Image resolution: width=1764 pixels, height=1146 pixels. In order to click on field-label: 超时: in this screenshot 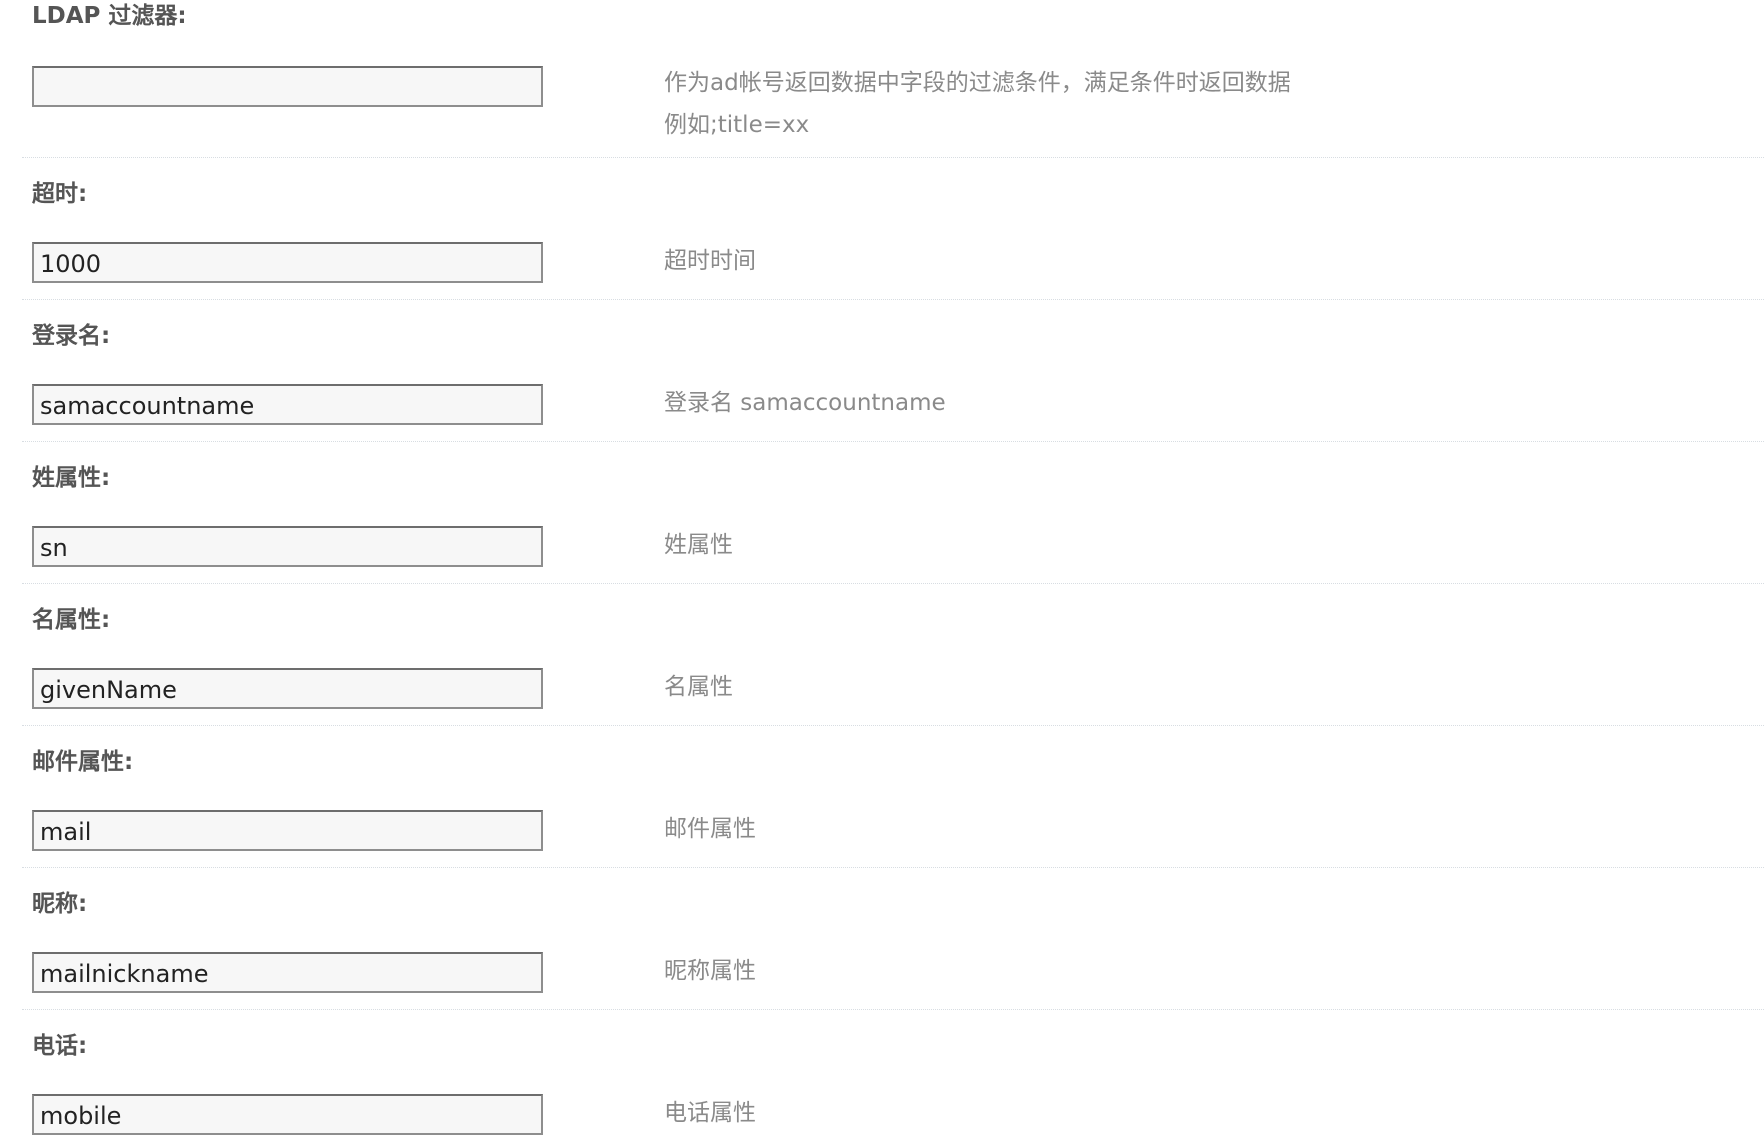, I will do `click(60, 194)`.